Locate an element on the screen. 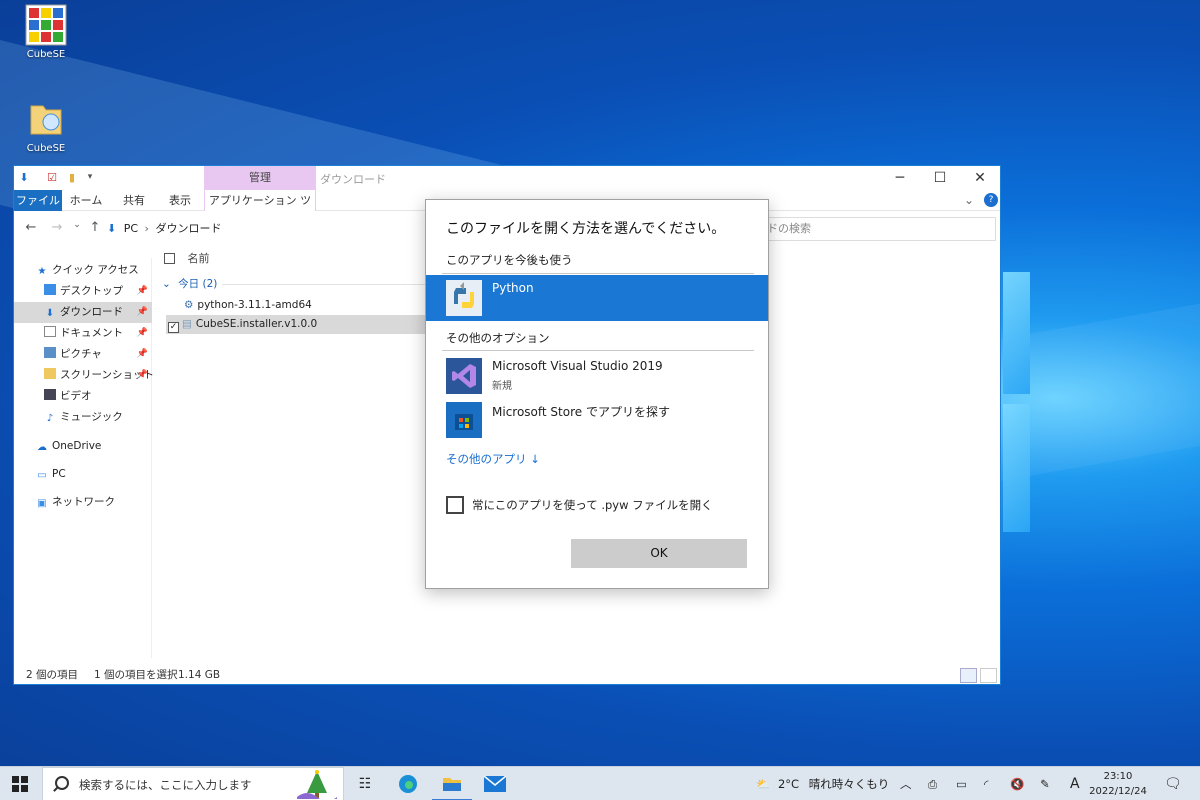 This screenshot has height=800, width=1200. weather-partly-cloudy-icon: ⛅ is located at coordinates (763, 784).